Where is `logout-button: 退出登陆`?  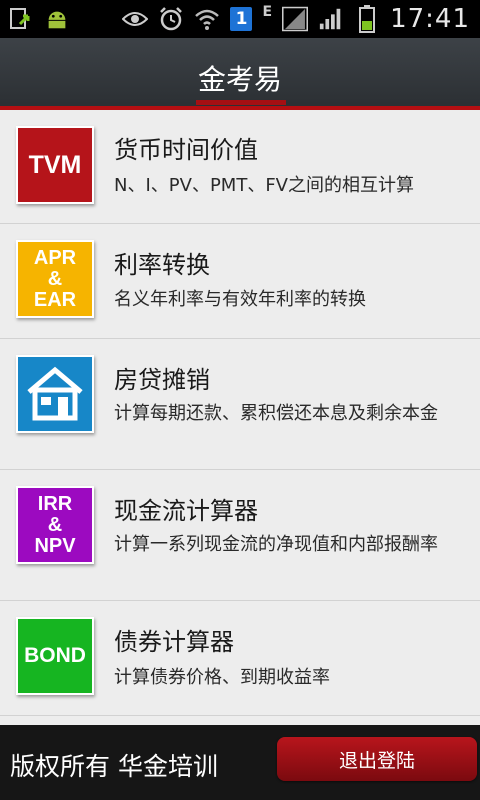 logout-button: 退出登陆 is located at coordinates (377, 759).